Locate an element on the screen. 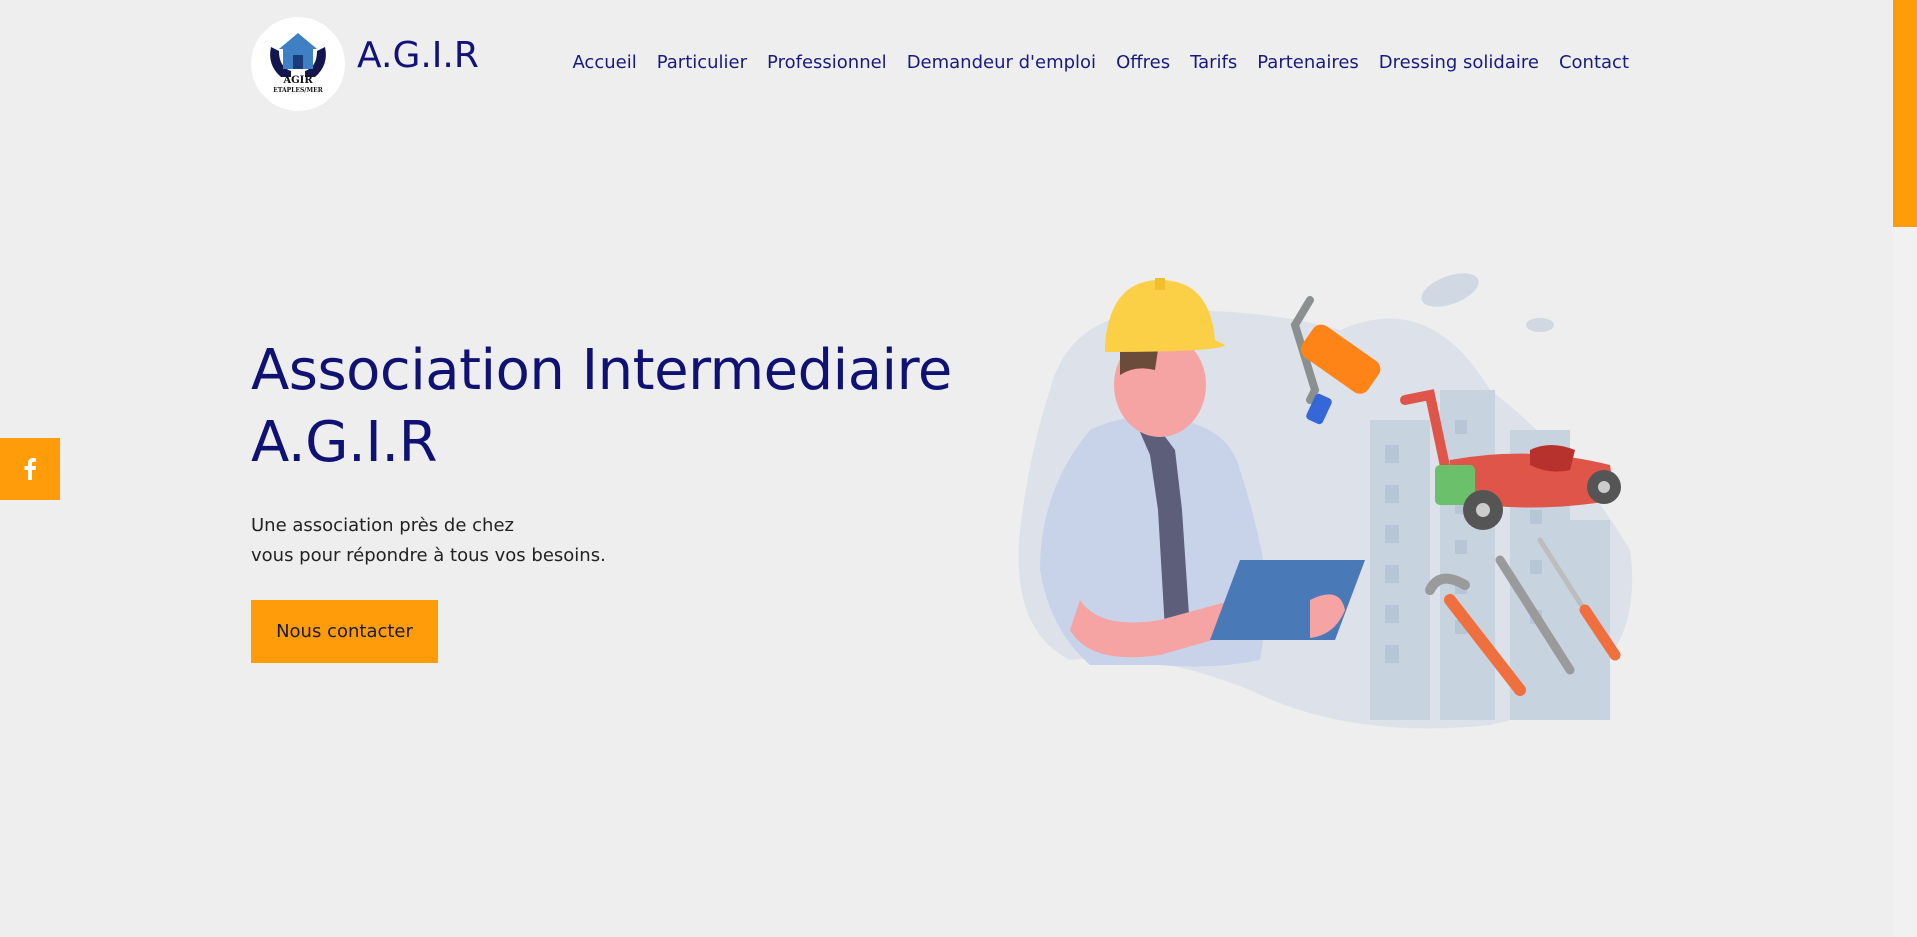 This screenshot has width=1917, height=937. nav-item-dressing-solidaire: Dressing solidaire is located at coordinates (1459, 63).